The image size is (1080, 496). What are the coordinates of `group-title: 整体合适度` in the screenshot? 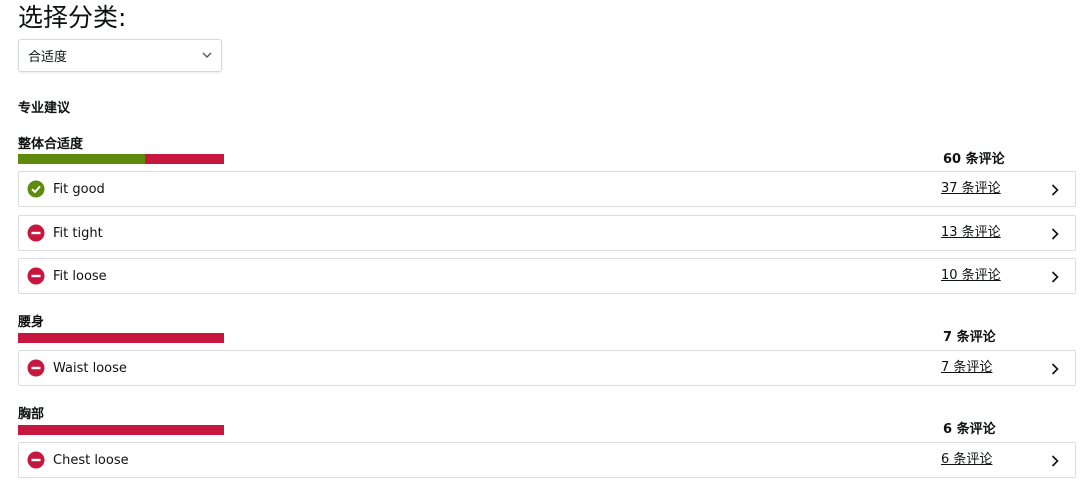 It's located at (51, 144).